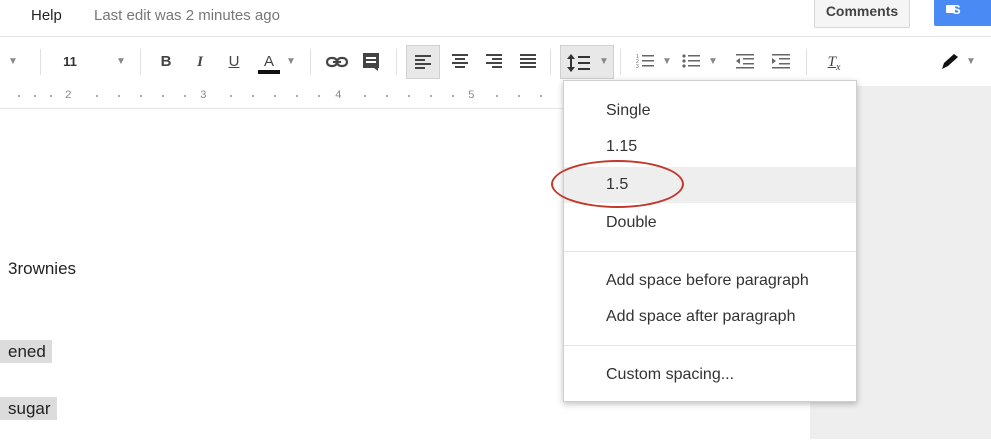  I want to click on align-left-icon, so click(423, 62).